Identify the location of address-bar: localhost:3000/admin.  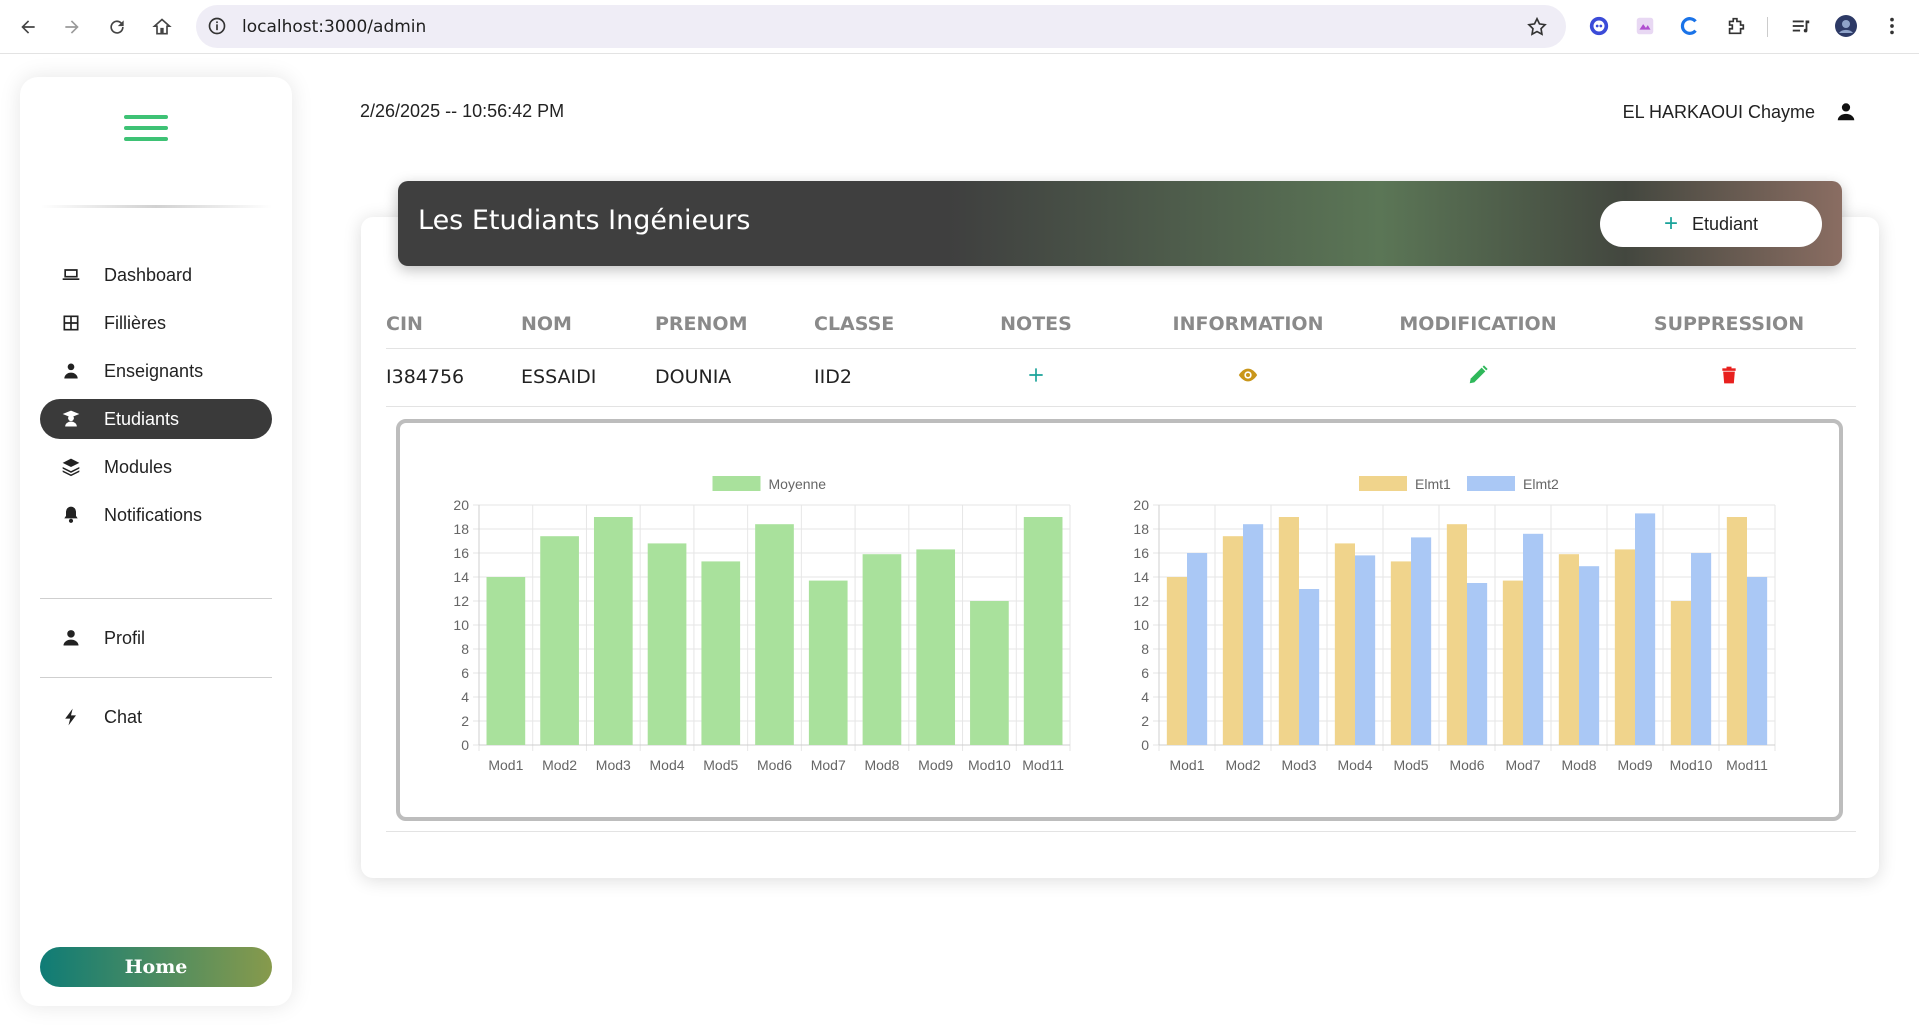
(881, 26).